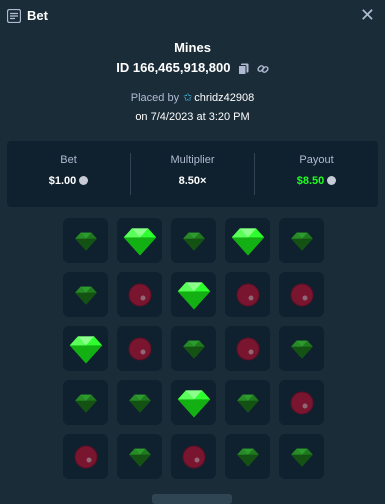 This screenshot has height=504, width=385. Describe the element at coordinates (192, 160) in the screenshot. I see `stat-multiplier-label: Multiplier` at that location.